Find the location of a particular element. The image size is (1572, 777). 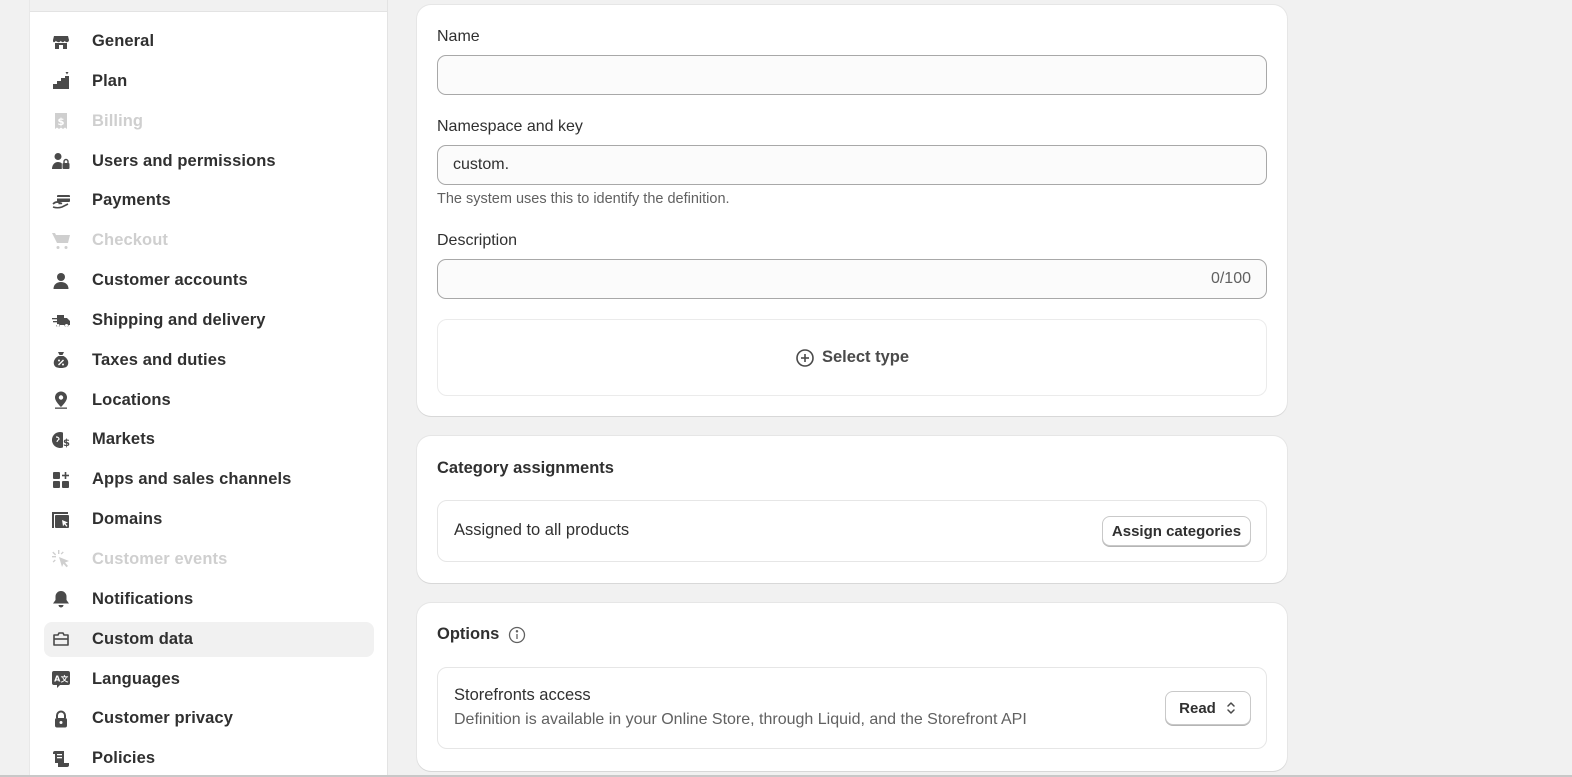

description-input: 0/100 is located at coordinates (852, 279).